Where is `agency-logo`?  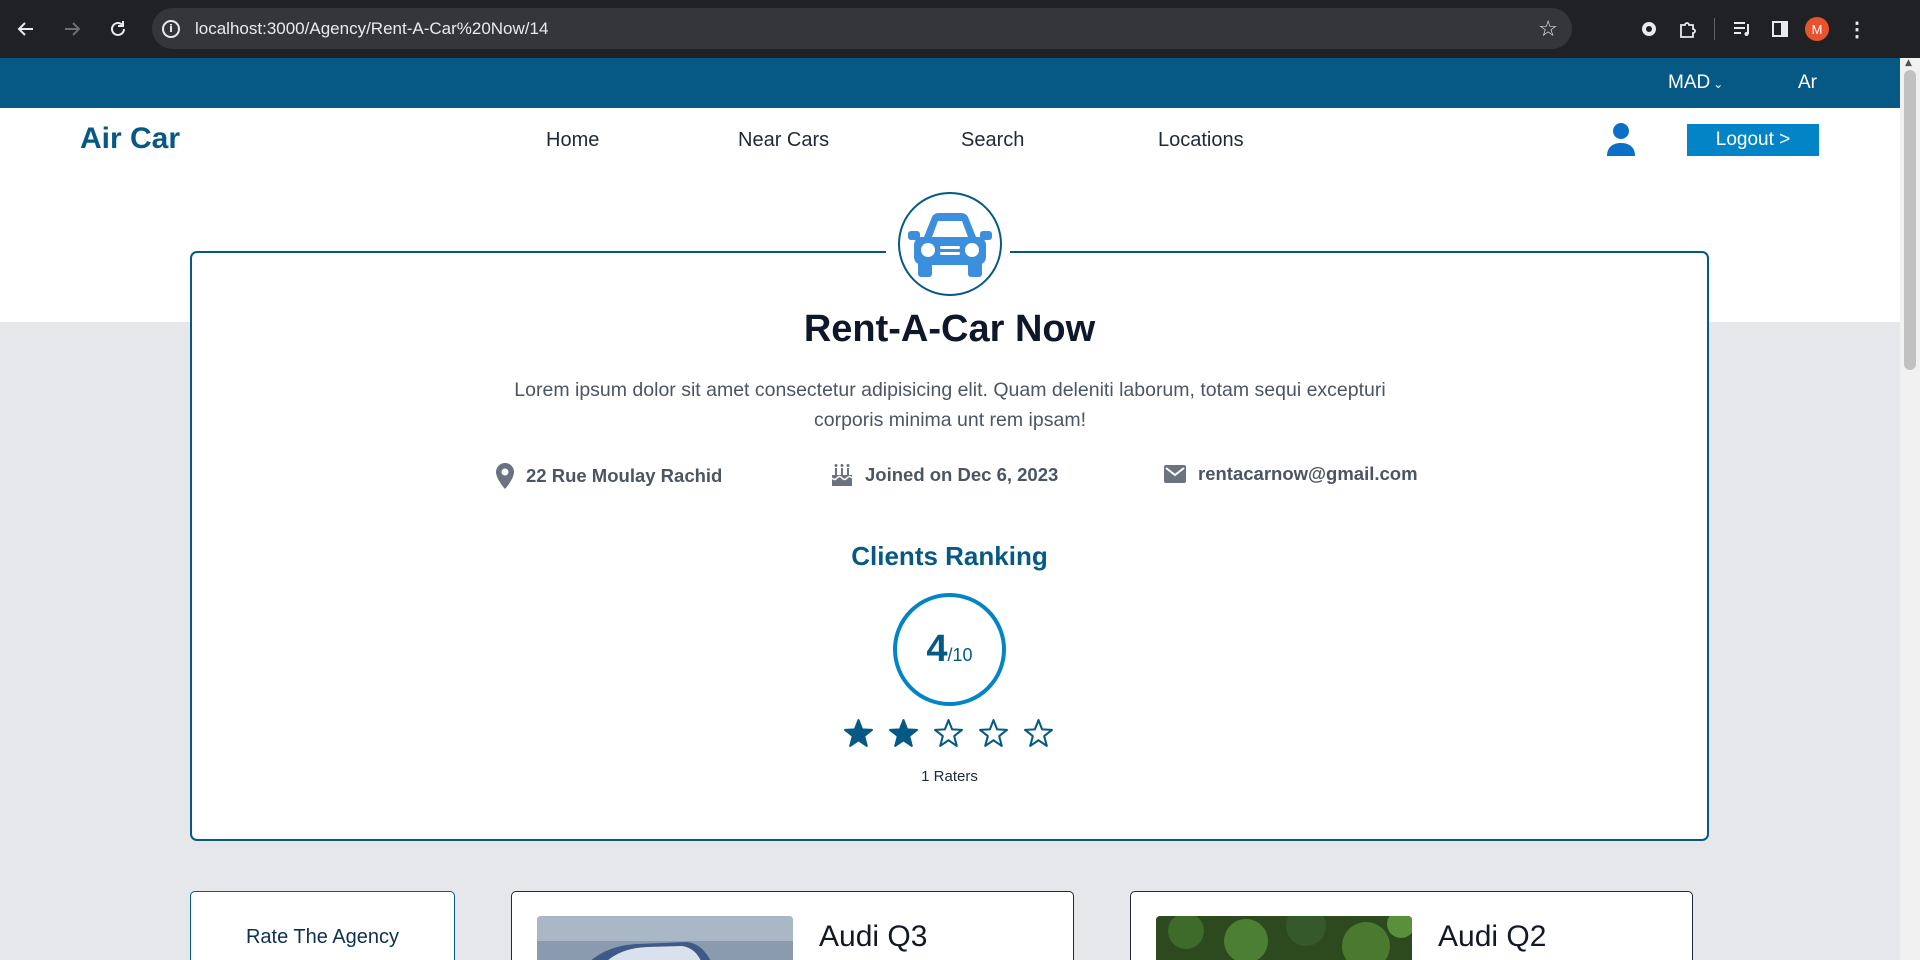
agency-logo is located at coordinates (950, 244).